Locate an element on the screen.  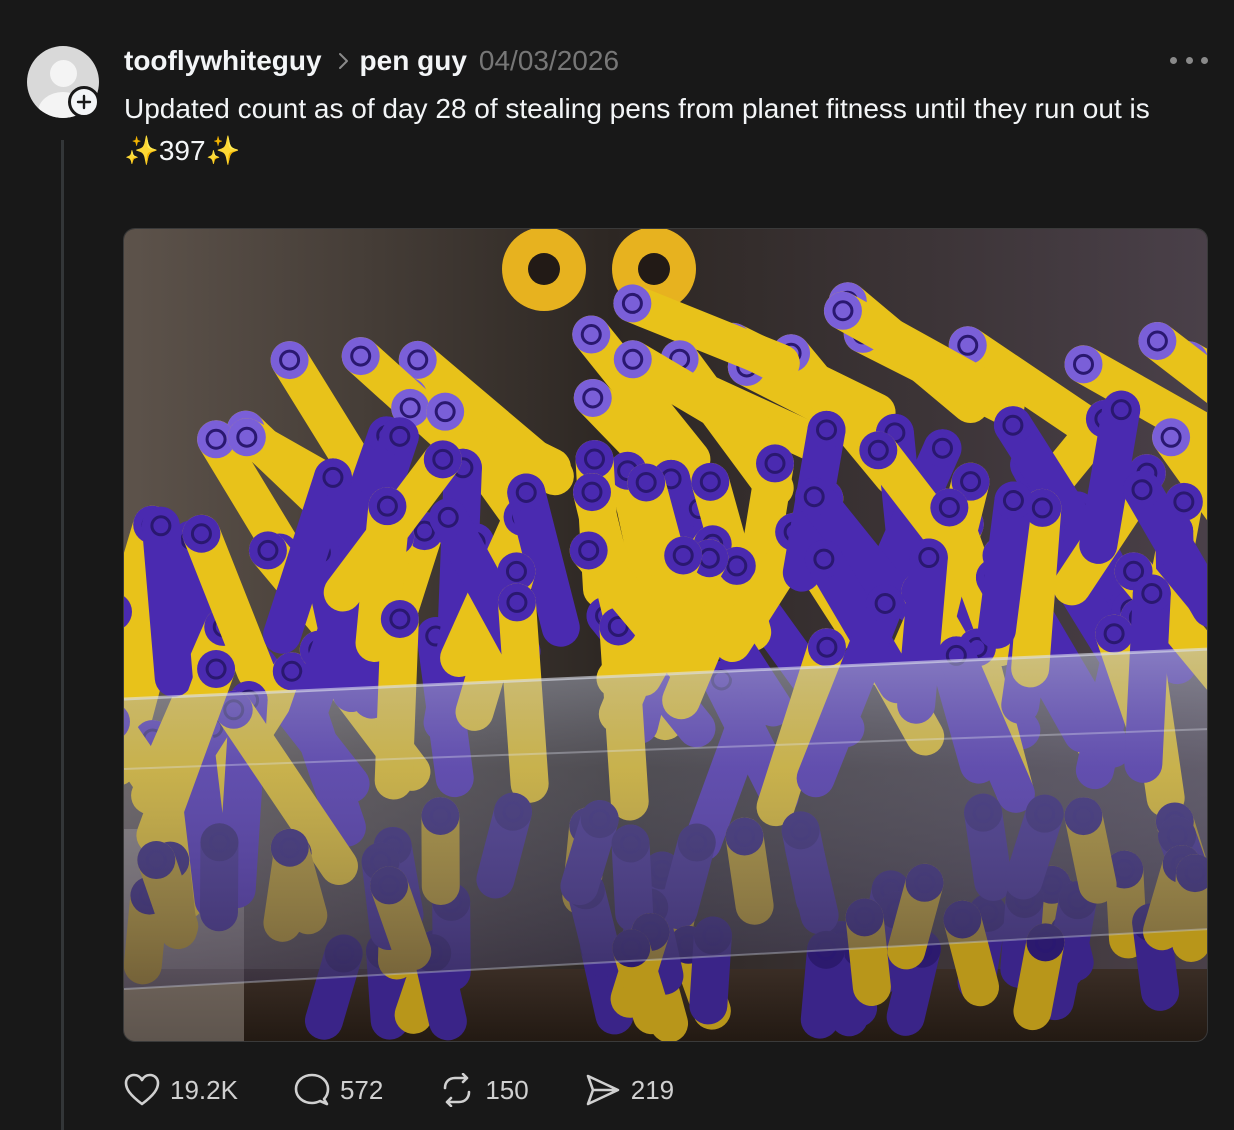
avatar-head is located at coordinates (63, 73).